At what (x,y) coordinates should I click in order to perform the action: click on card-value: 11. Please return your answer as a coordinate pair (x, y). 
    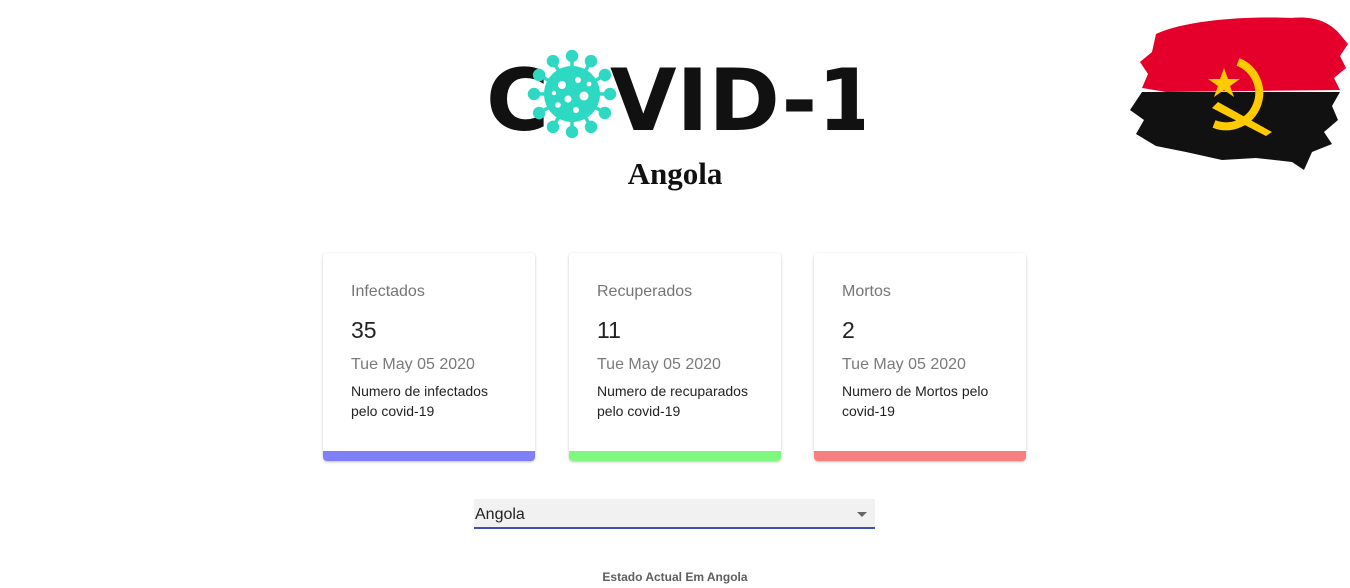
    Looking at the image, I should click on (609, 330).